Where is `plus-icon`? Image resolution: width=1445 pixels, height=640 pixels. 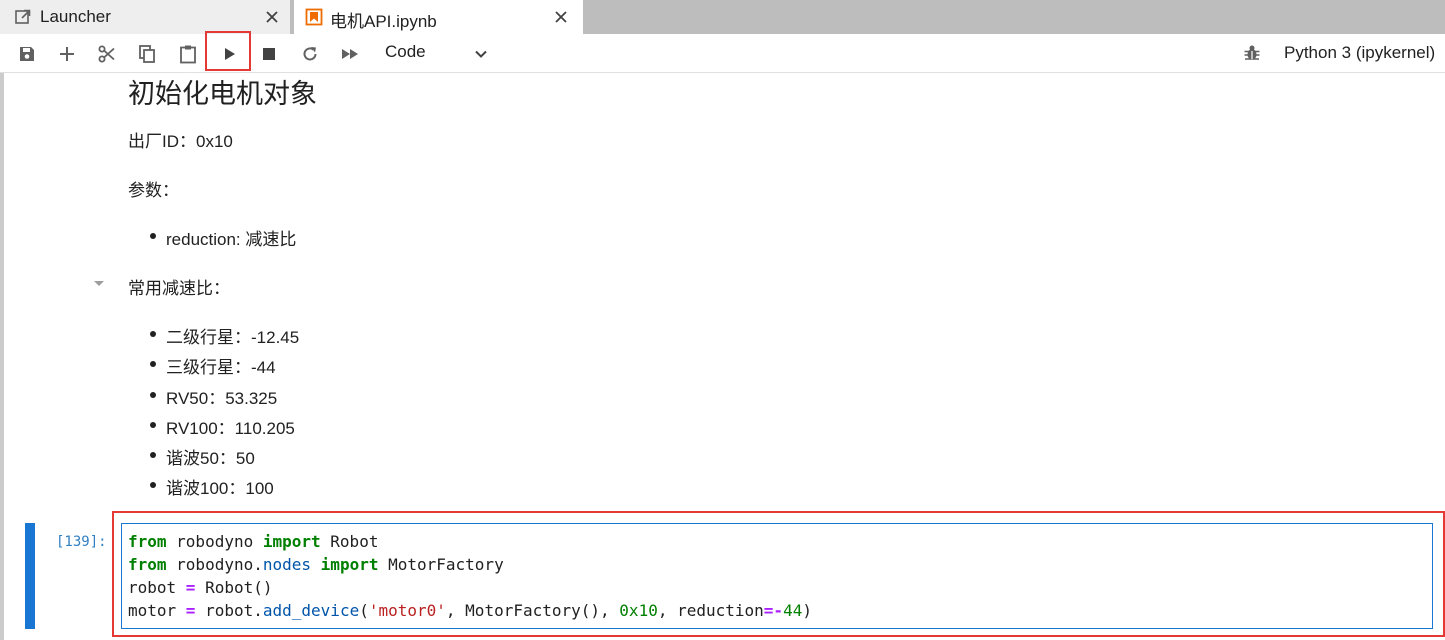 plus-icon is located at coordinates (67, 54).